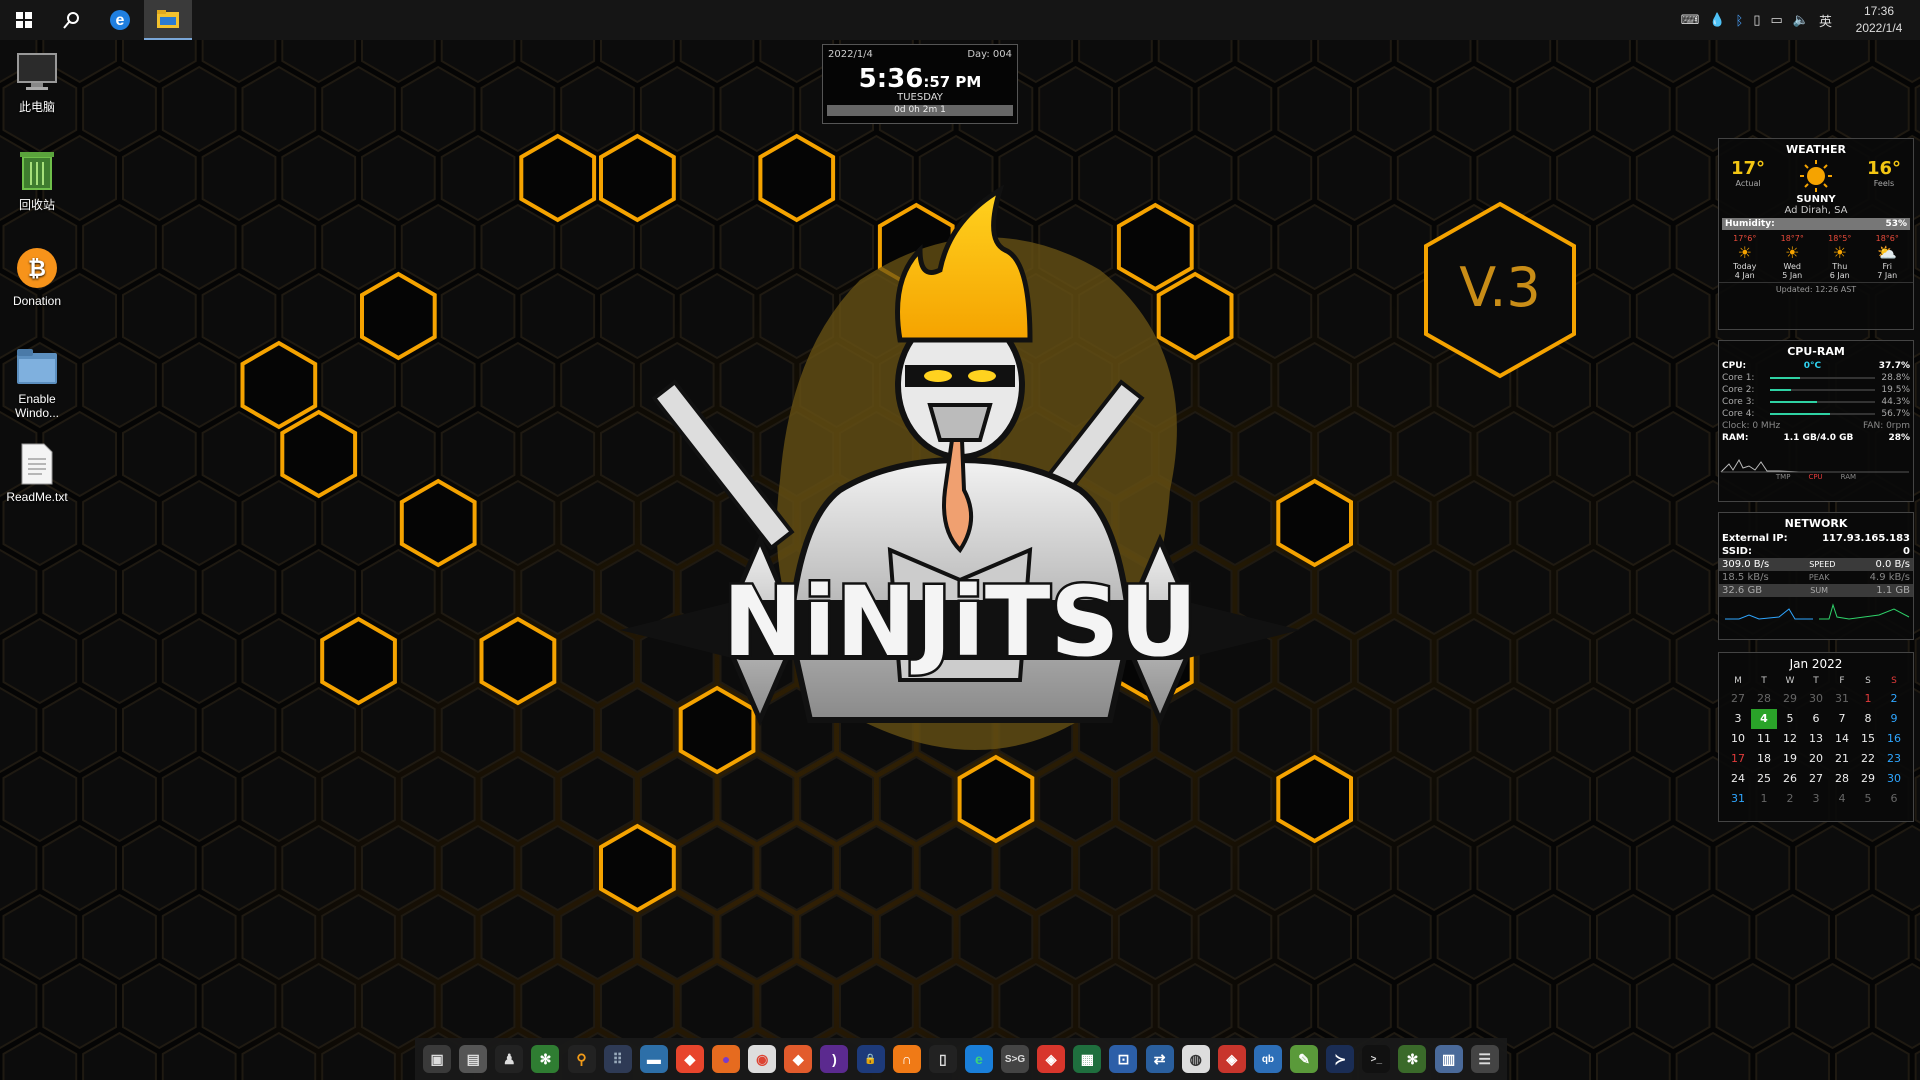  What do you see at coordinates (942, 1059) in the screenshot?
I see `notes-icon: ▯` at bounding box center [942, 1059].